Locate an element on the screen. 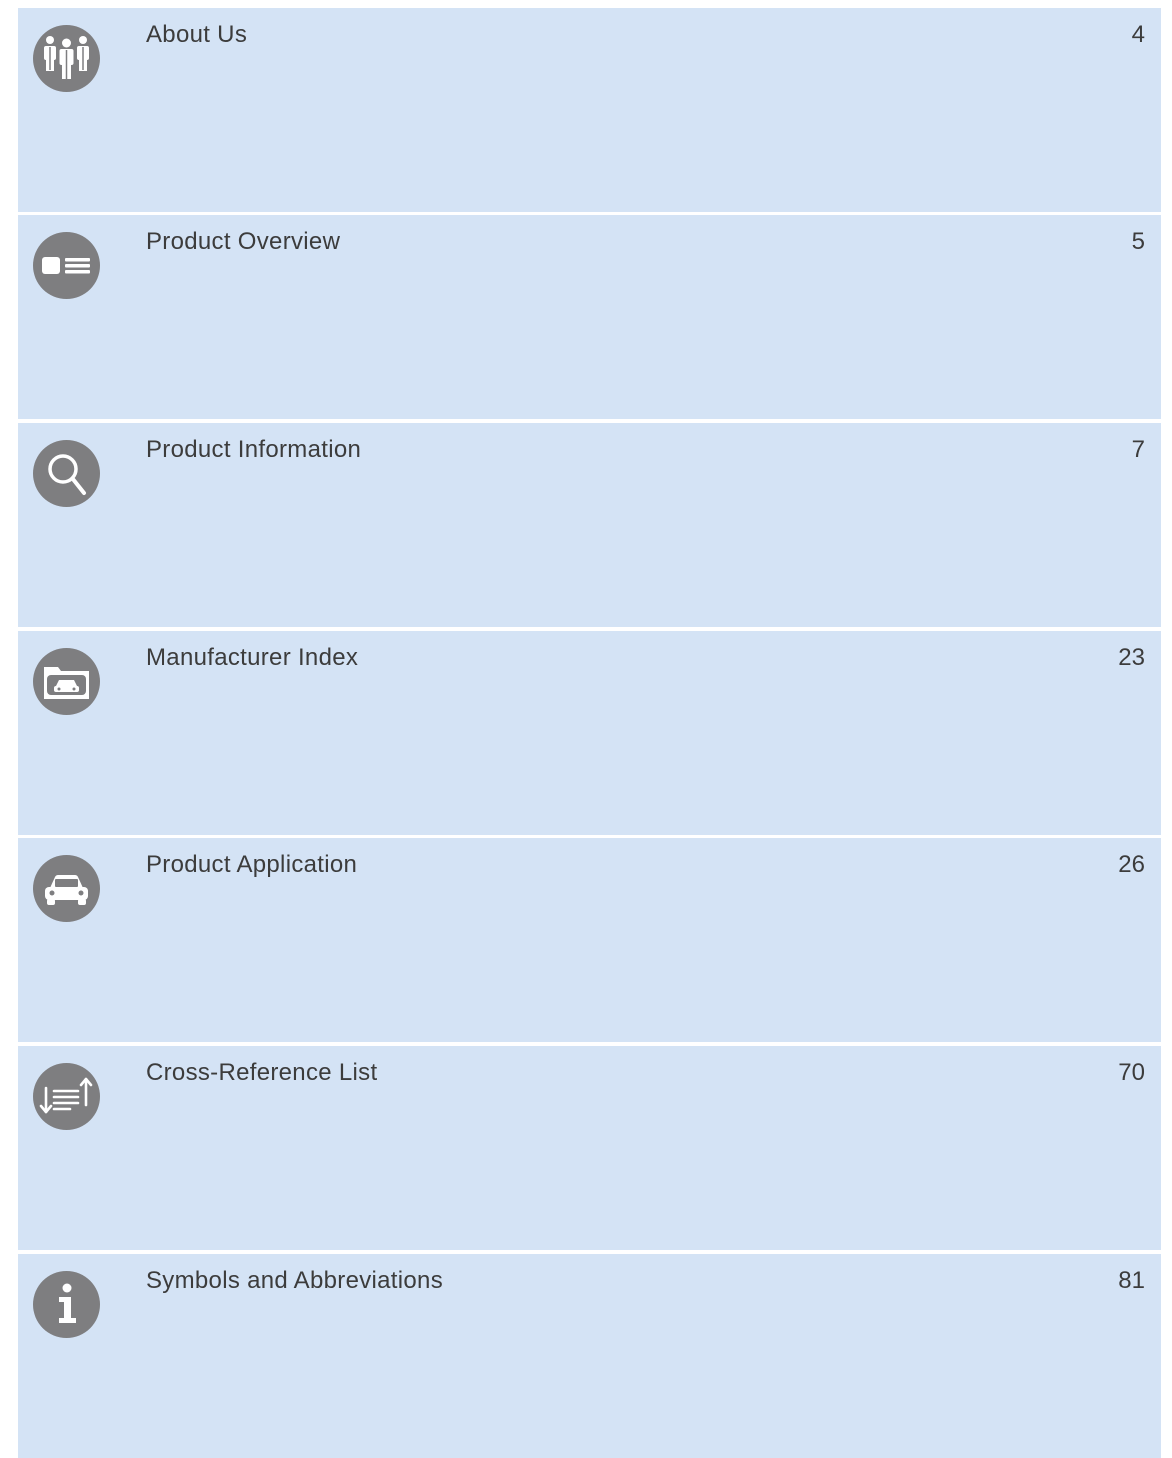 This screenshot has width=1172, height=1458. toc-entry-page-number: 7 is located at coordinates (1138, 449).